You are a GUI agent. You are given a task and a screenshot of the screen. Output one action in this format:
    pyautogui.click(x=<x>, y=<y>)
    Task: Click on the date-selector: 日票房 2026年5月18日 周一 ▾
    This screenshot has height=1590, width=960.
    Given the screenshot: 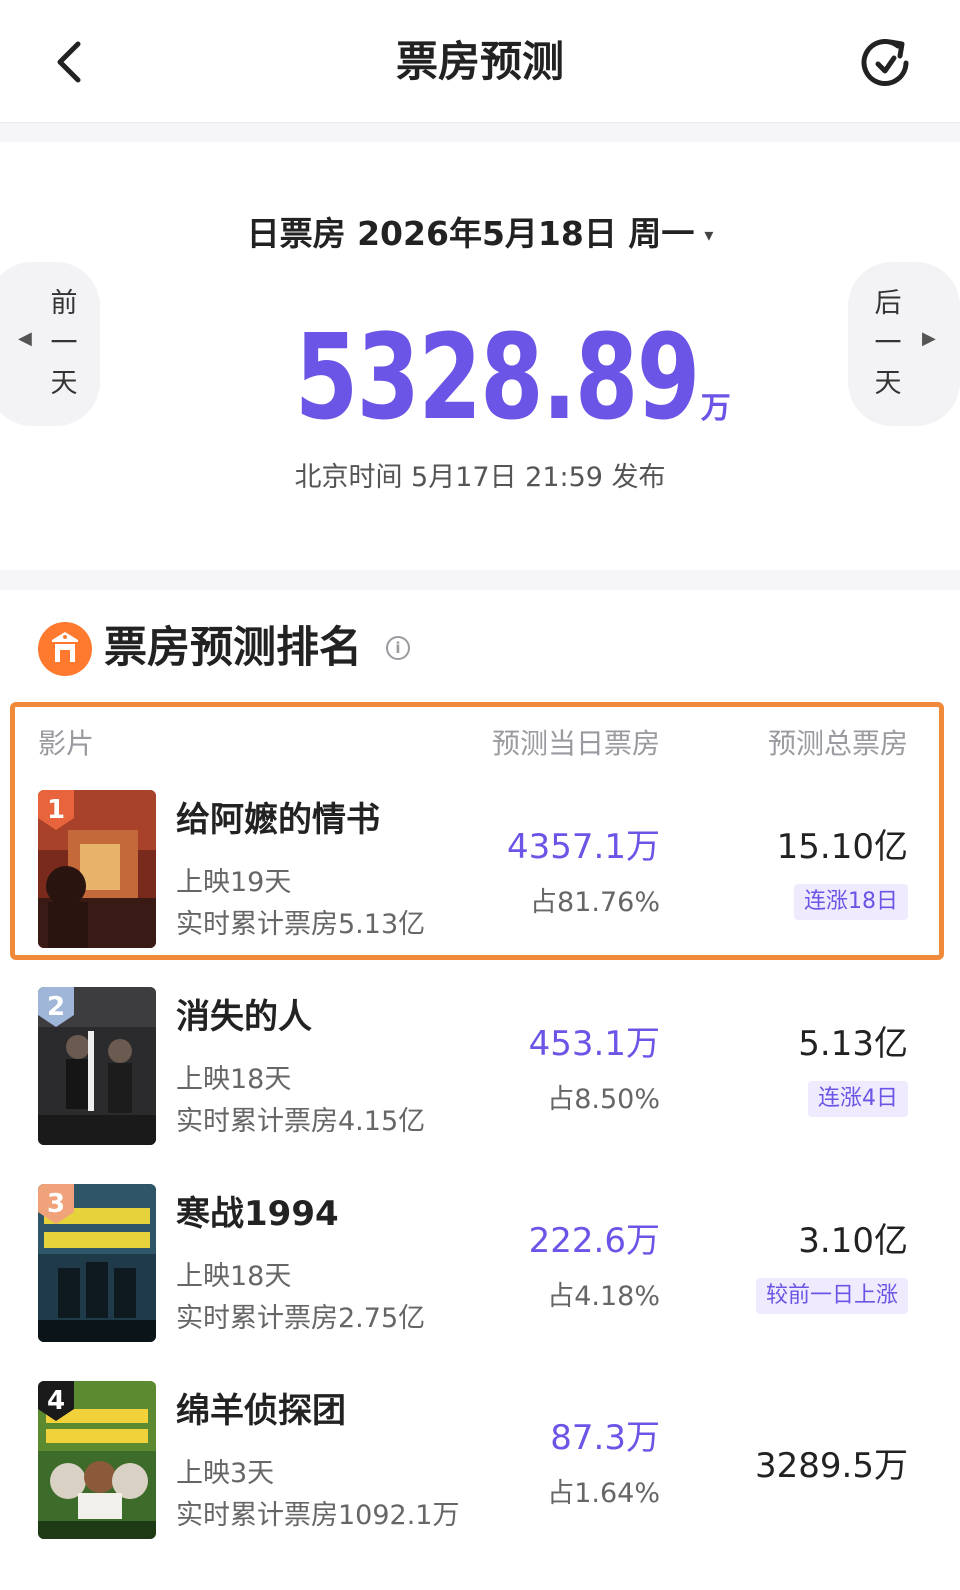 What is the action you would take?
    pyautogui.click(x=480, y=235)
    